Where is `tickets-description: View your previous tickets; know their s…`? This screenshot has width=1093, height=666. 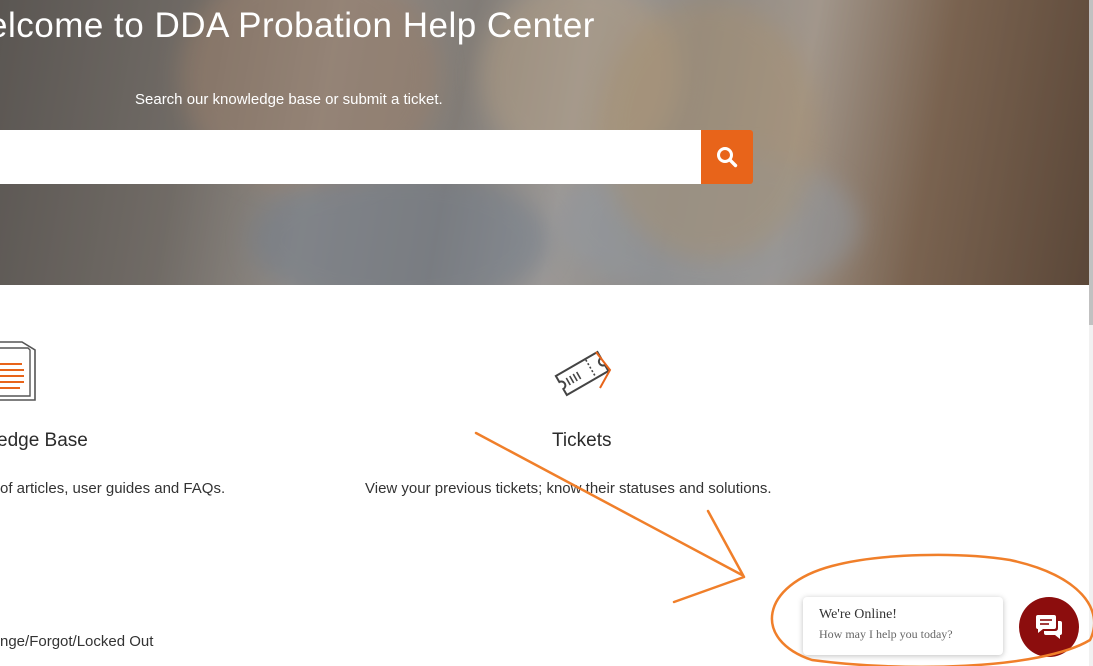
tickets-description: View your previous tickets; know their s… is located at coordinates (568, 488).